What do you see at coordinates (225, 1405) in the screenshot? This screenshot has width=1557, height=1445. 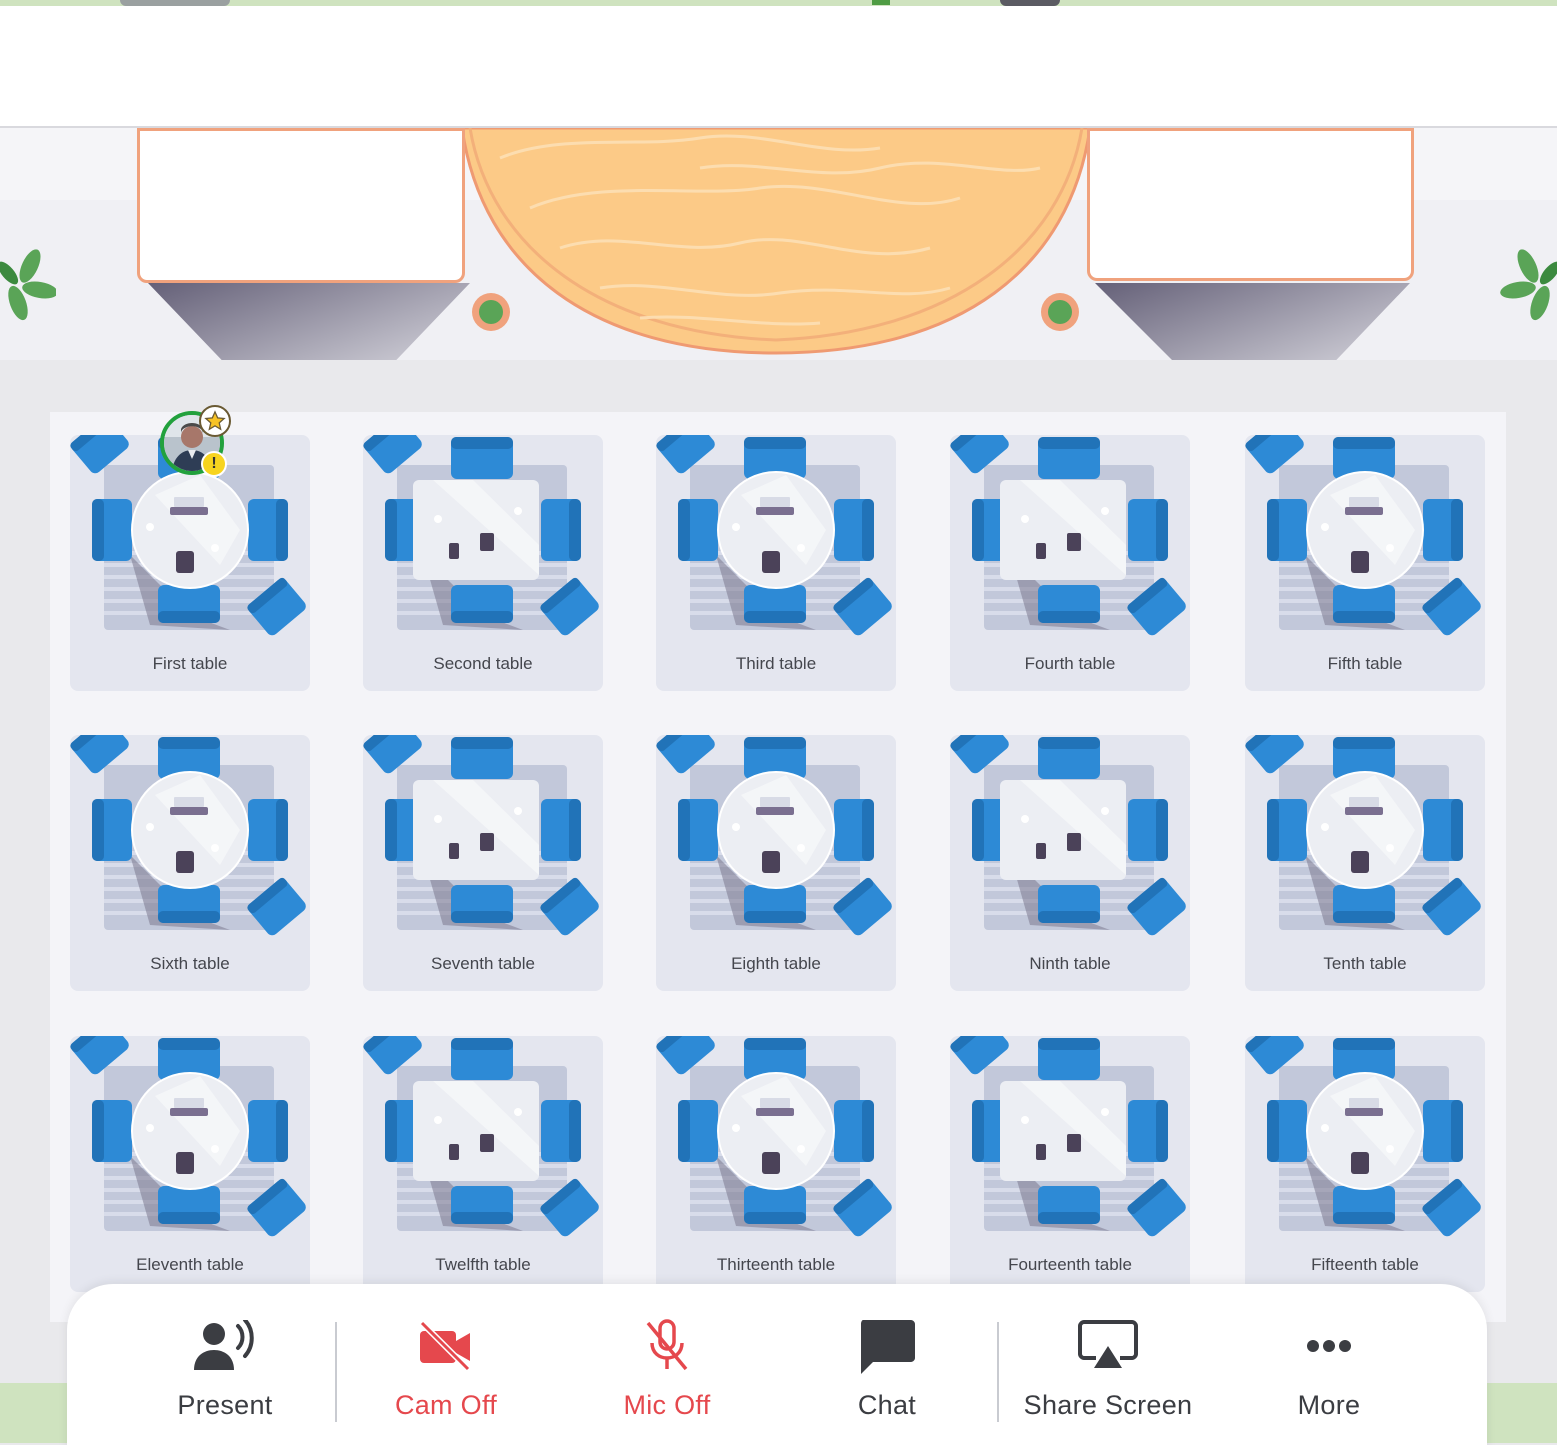 I see `present-label: Present` at bounding box center [225, 1405].